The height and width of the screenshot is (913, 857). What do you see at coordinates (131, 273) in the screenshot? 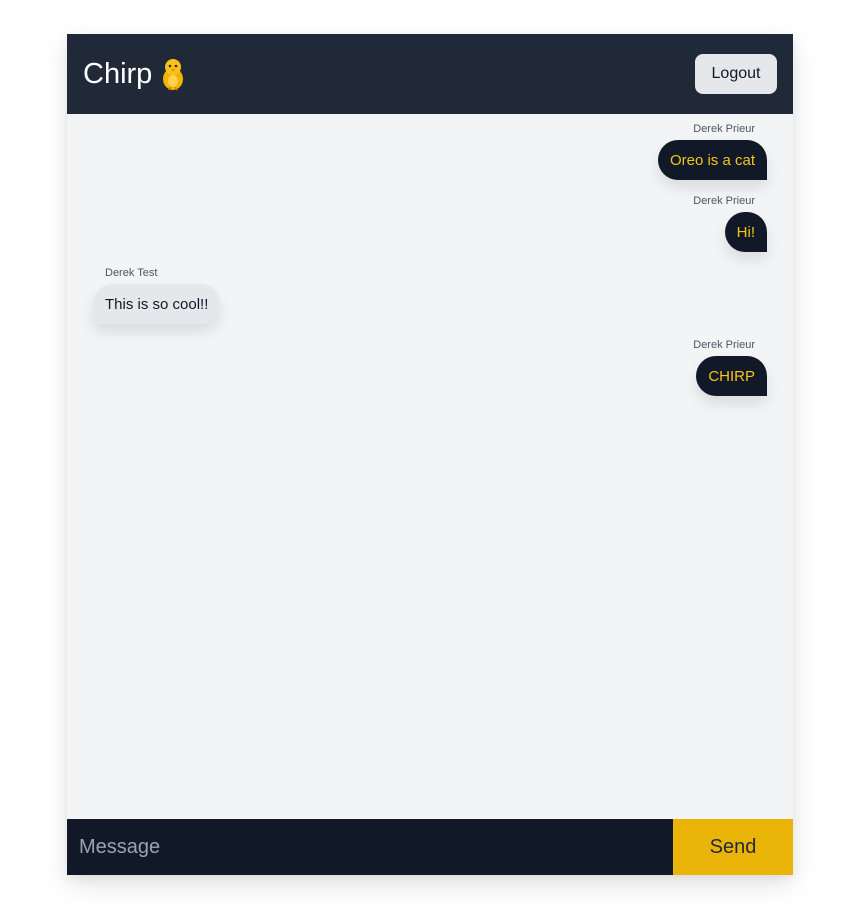
I see `message-sender: Derek Test` at bounding box center [131, 273].